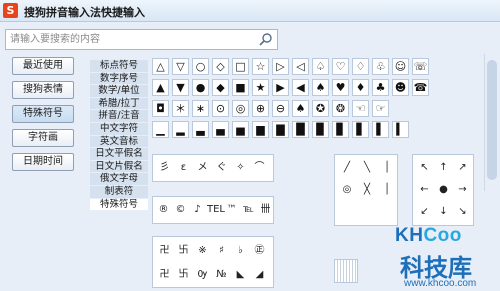 This screenshot has height=291, width=500. I want to click on group-symbol: ♪, so click(197, 210).